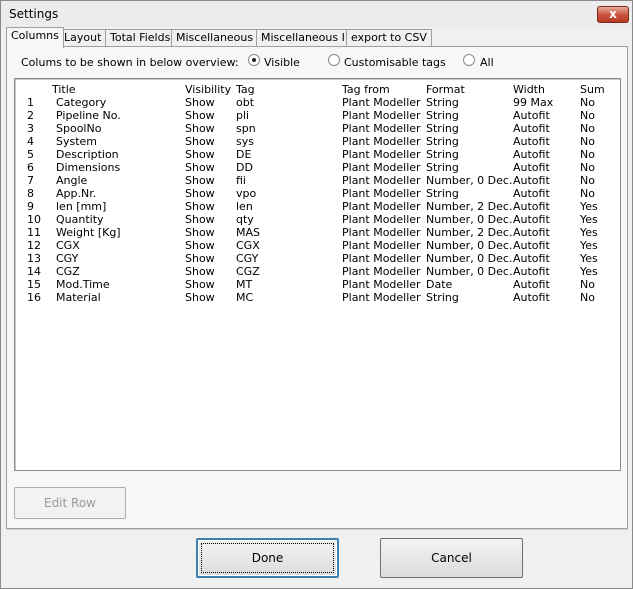  Describe the element at coordinates (245, 141) in the screenshot. I see `row-tag: sys` at that location.